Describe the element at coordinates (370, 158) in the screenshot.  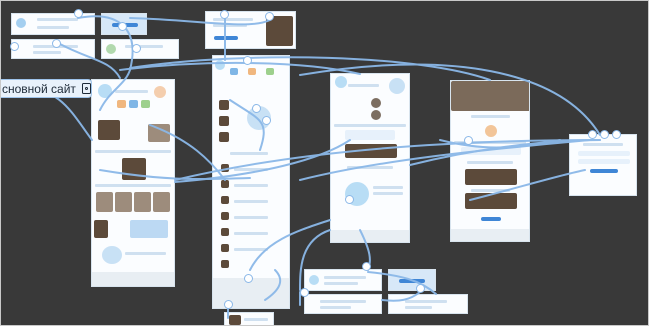
I see `frame-services-page` at that location.